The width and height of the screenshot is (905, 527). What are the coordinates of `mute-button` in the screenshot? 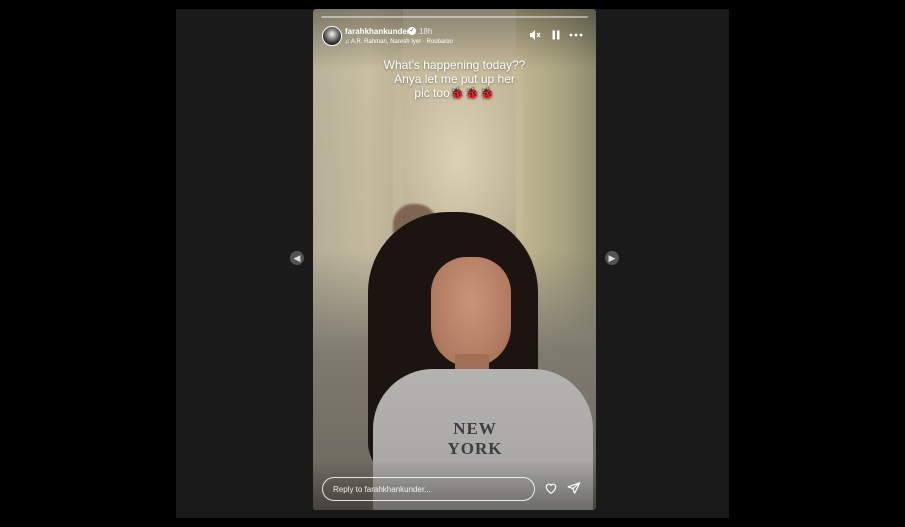 It's located at (535, 36).